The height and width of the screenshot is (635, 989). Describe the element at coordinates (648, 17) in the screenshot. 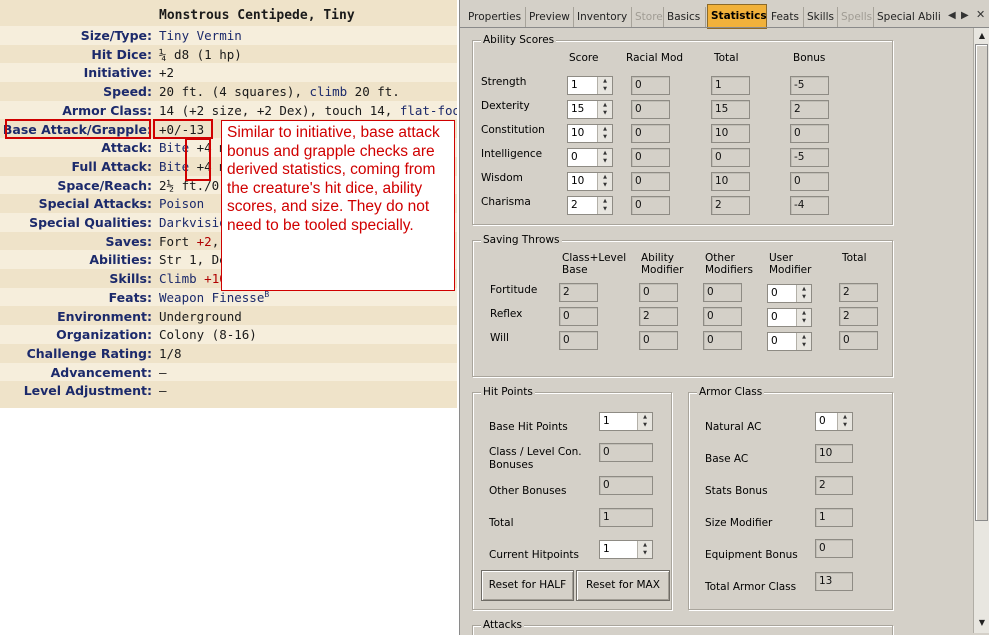

I see `tab-store: Store` at that location.